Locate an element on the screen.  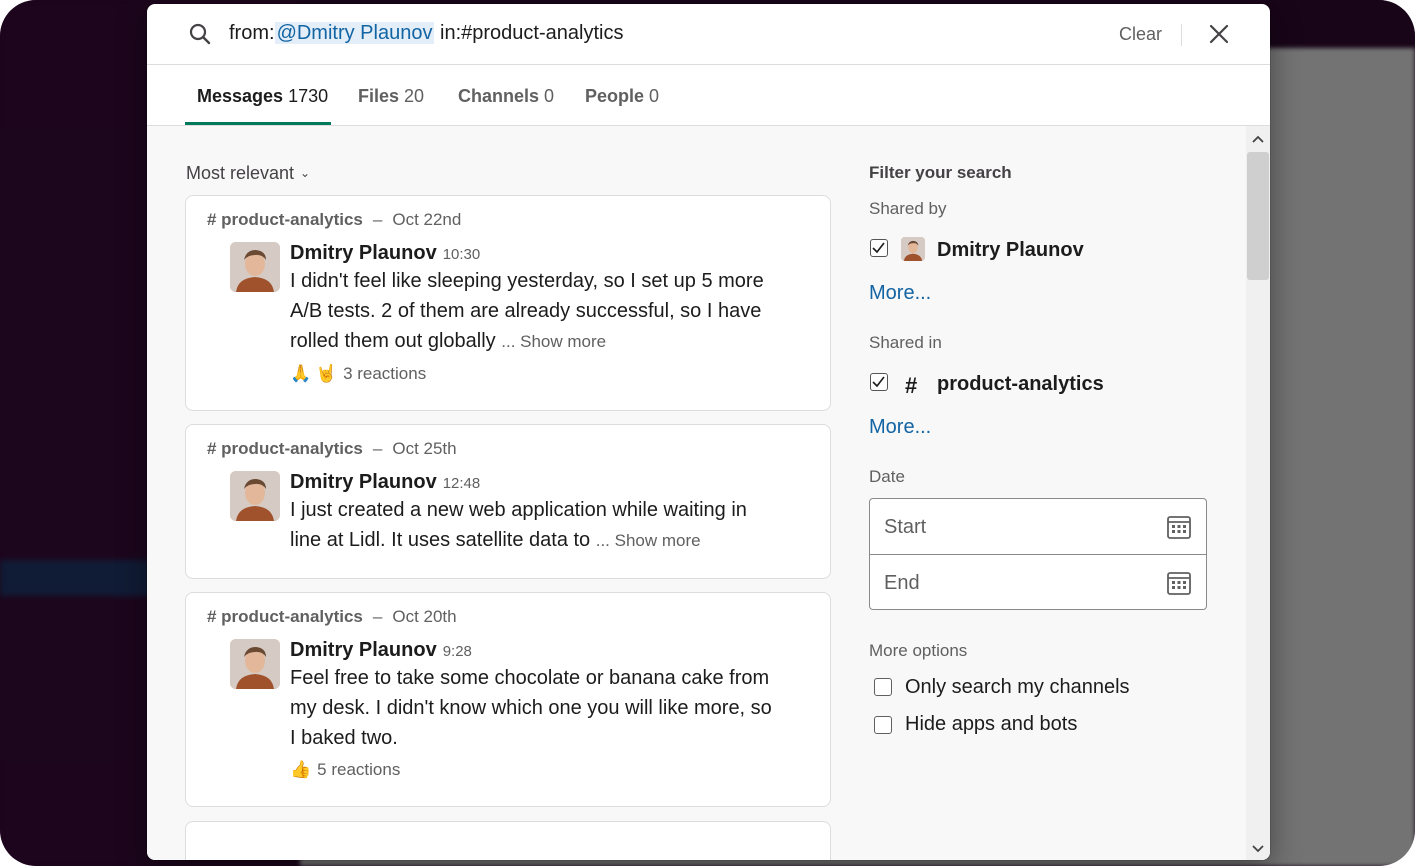
query-user-token: @Dmitry Plaunov is located at coordinates (354, 33).